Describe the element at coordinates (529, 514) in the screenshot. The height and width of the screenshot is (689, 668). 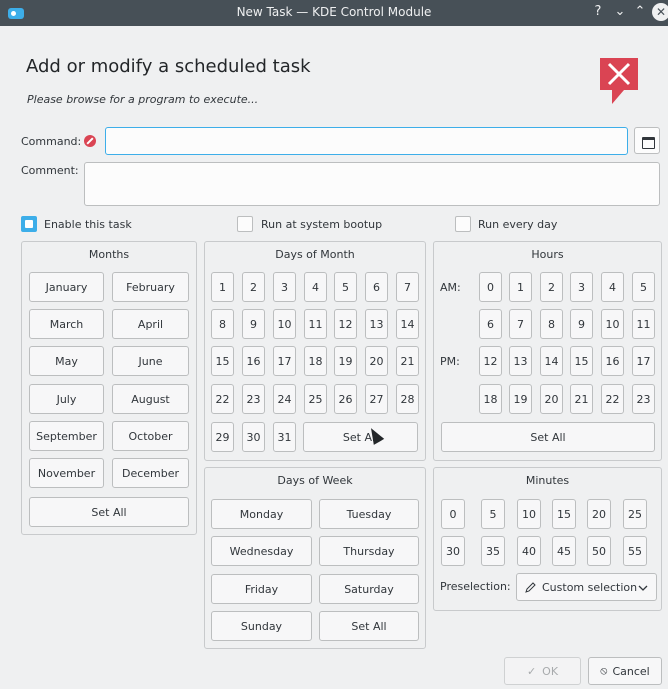
I see `minute-10-button: 10` at that location.